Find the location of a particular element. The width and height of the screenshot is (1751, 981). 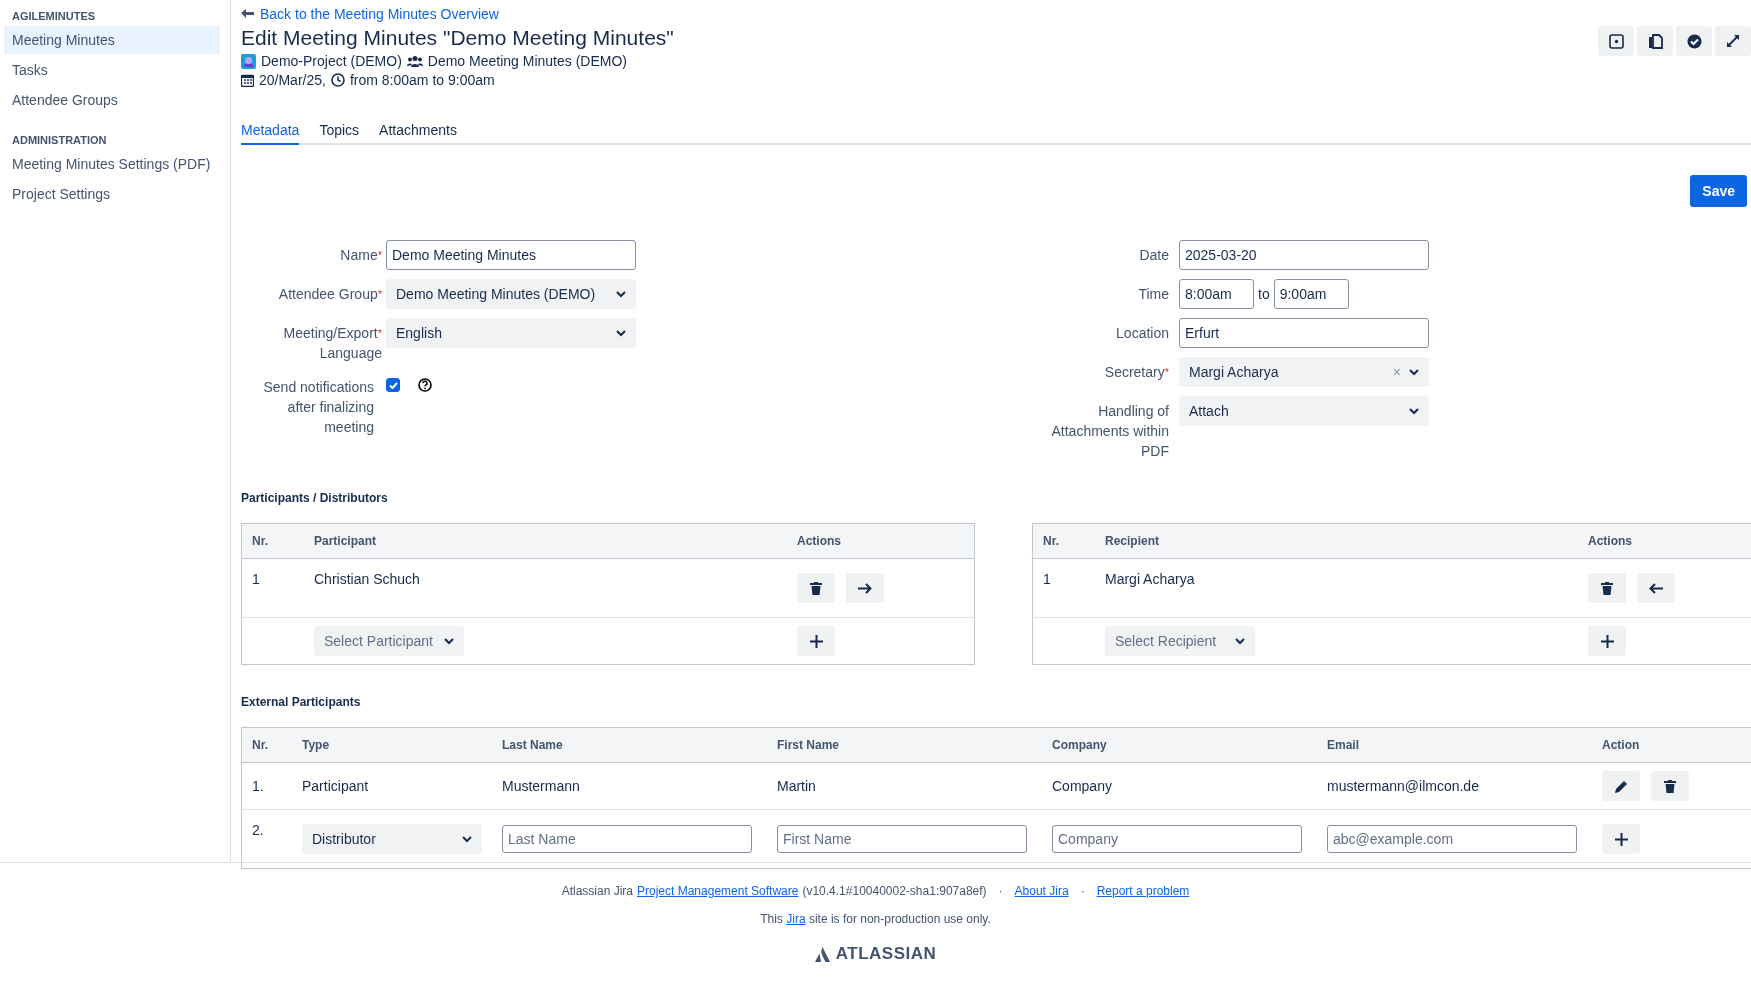

column-header: Recipient is located at coordinates (1336, 541).